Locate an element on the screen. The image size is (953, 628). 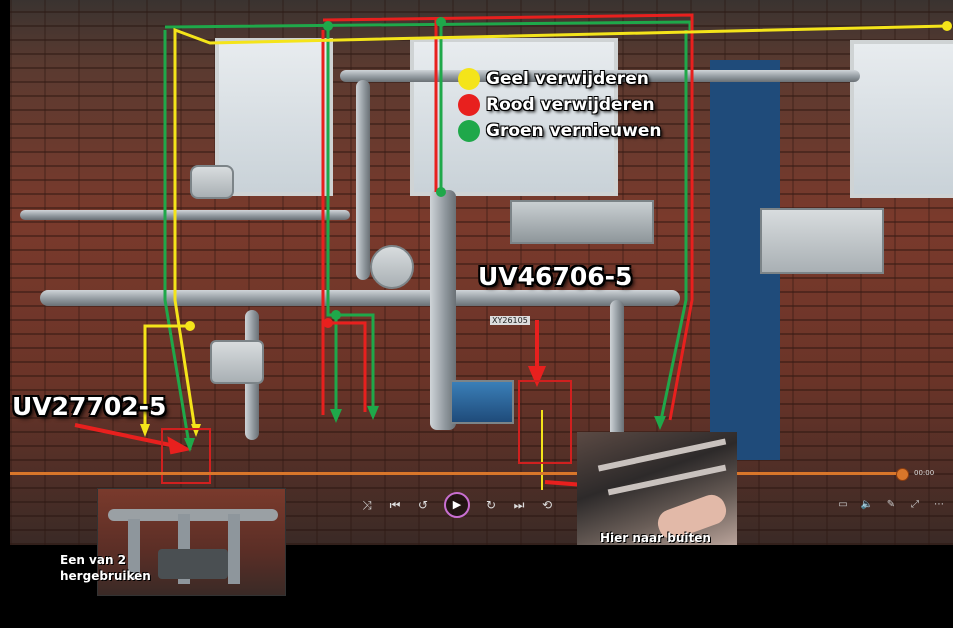
label-uv46706: UV46706-5 is located at coordinates (555, 276).